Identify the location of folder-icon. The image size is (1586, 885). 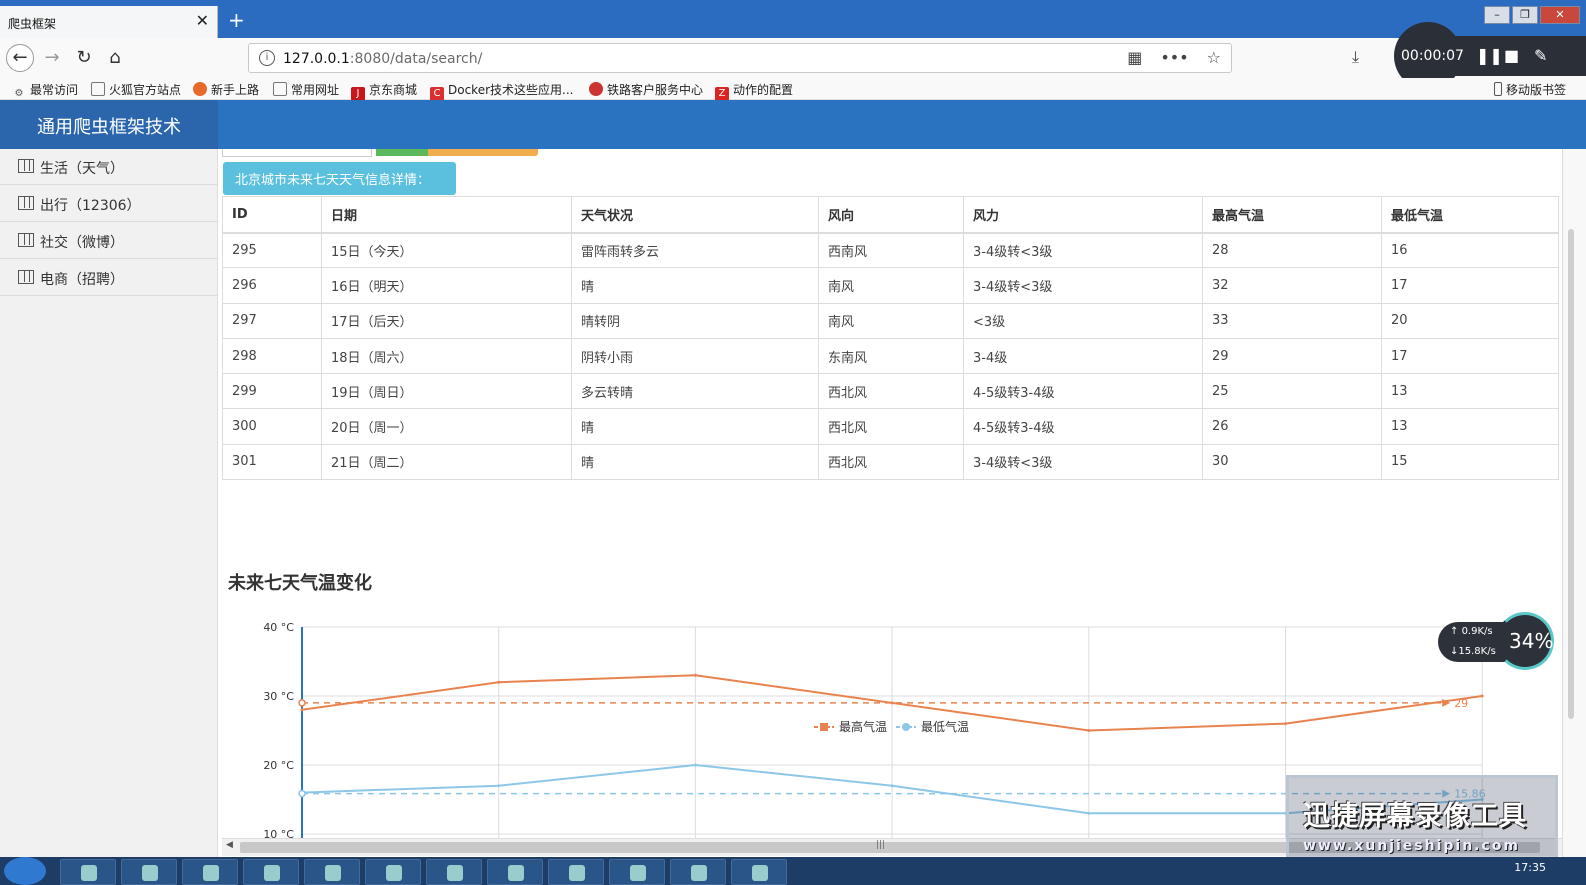
(98, 89).